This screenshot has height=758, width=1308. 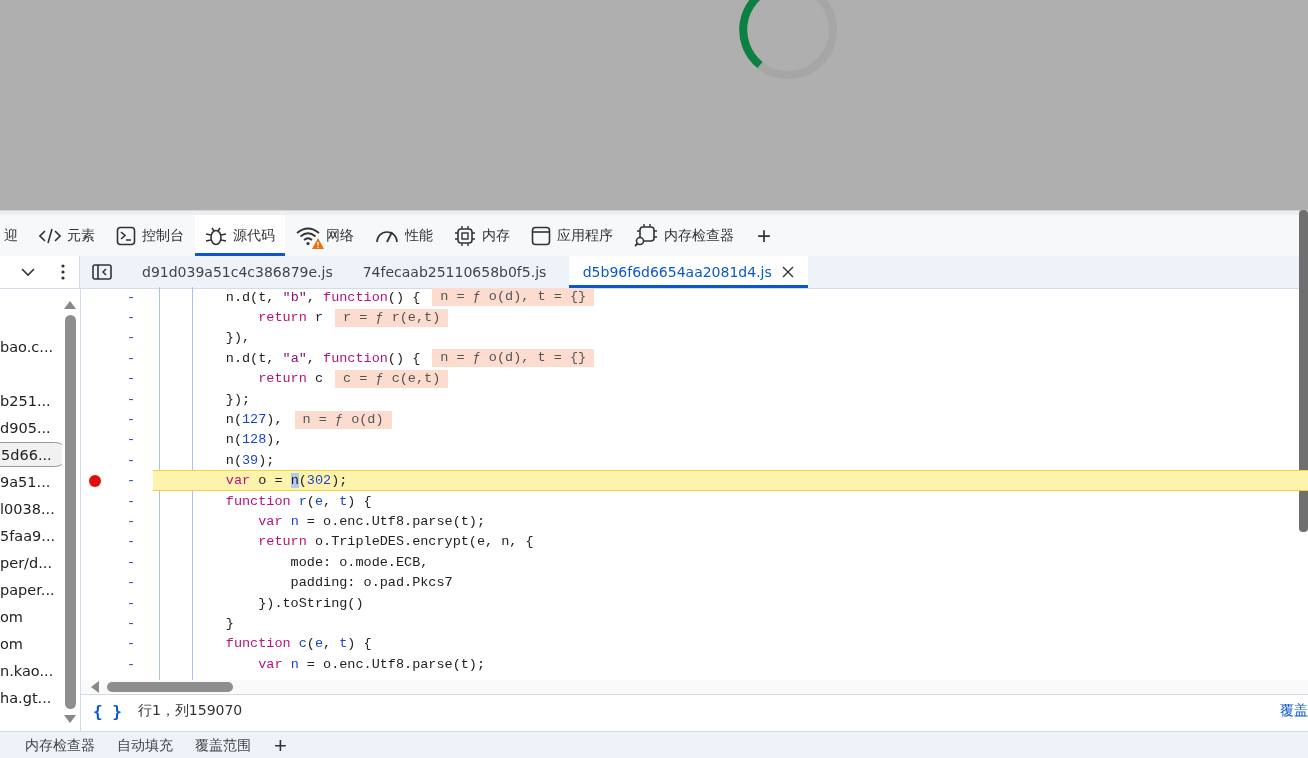 What do you see at coordinates (50, 235) in the screenshot?
I see `code-icon` at bounding box center [50, 235].